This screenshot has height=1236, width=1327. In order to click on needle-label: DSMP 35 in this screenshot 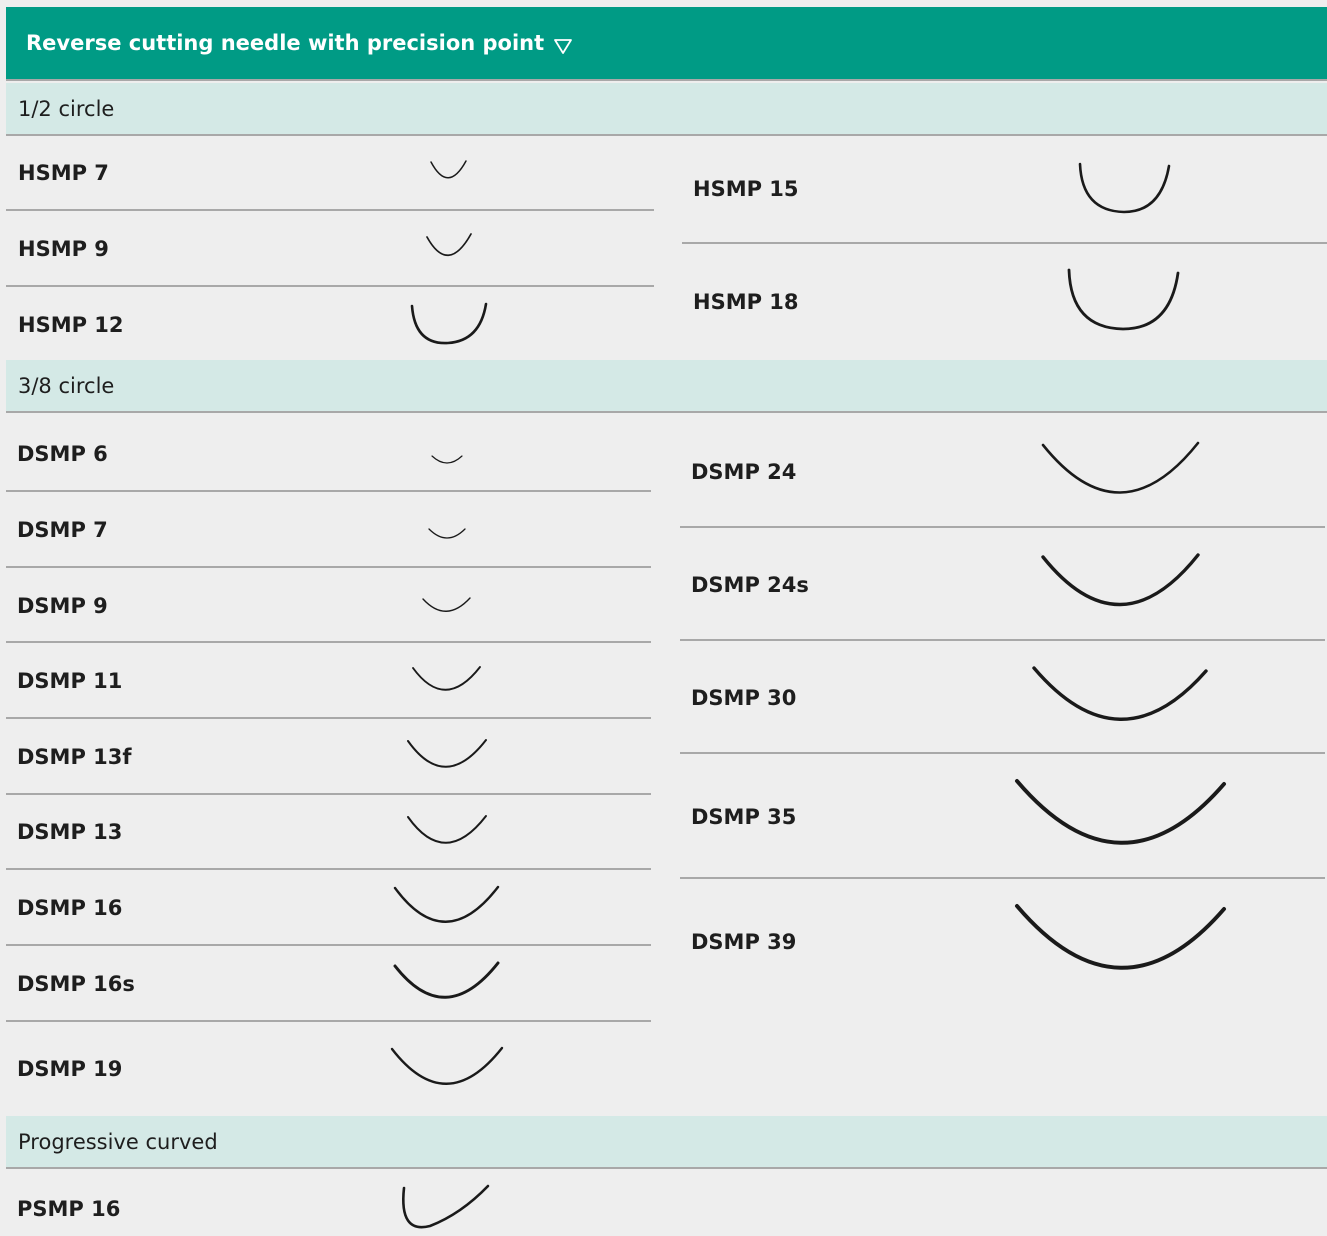, I will do `click(744, 817)`.